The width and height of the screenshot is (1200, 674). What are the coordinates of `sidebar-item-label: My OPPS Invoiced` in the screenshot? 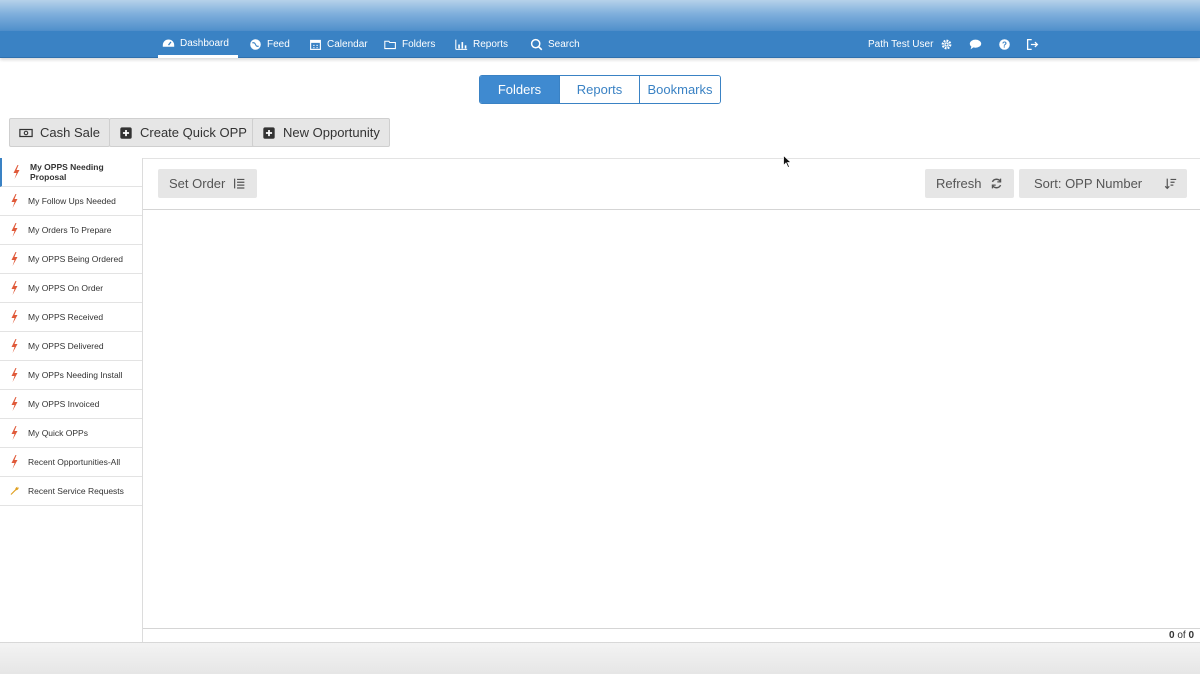 It's located at (64, 404).